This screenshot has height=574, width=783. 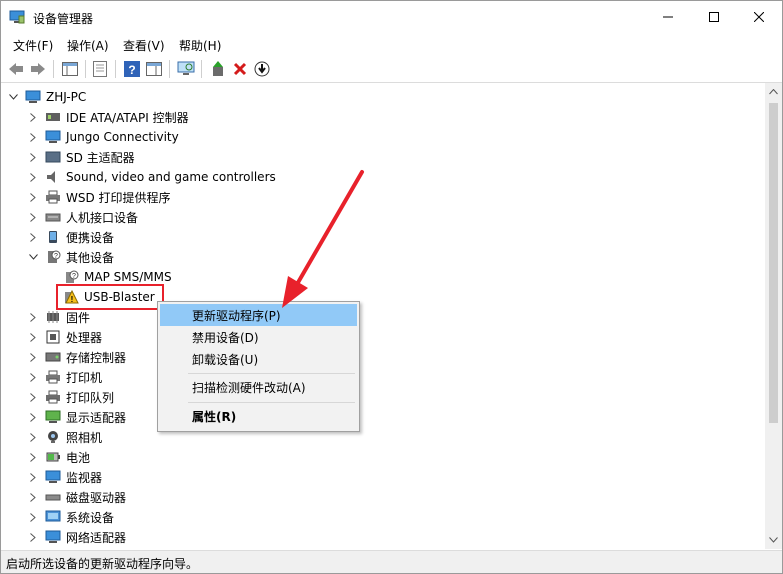 What do you see at coordinates (53, 197) in the screenshot?
I see `printer-icon` at bounding box center [53, 197].